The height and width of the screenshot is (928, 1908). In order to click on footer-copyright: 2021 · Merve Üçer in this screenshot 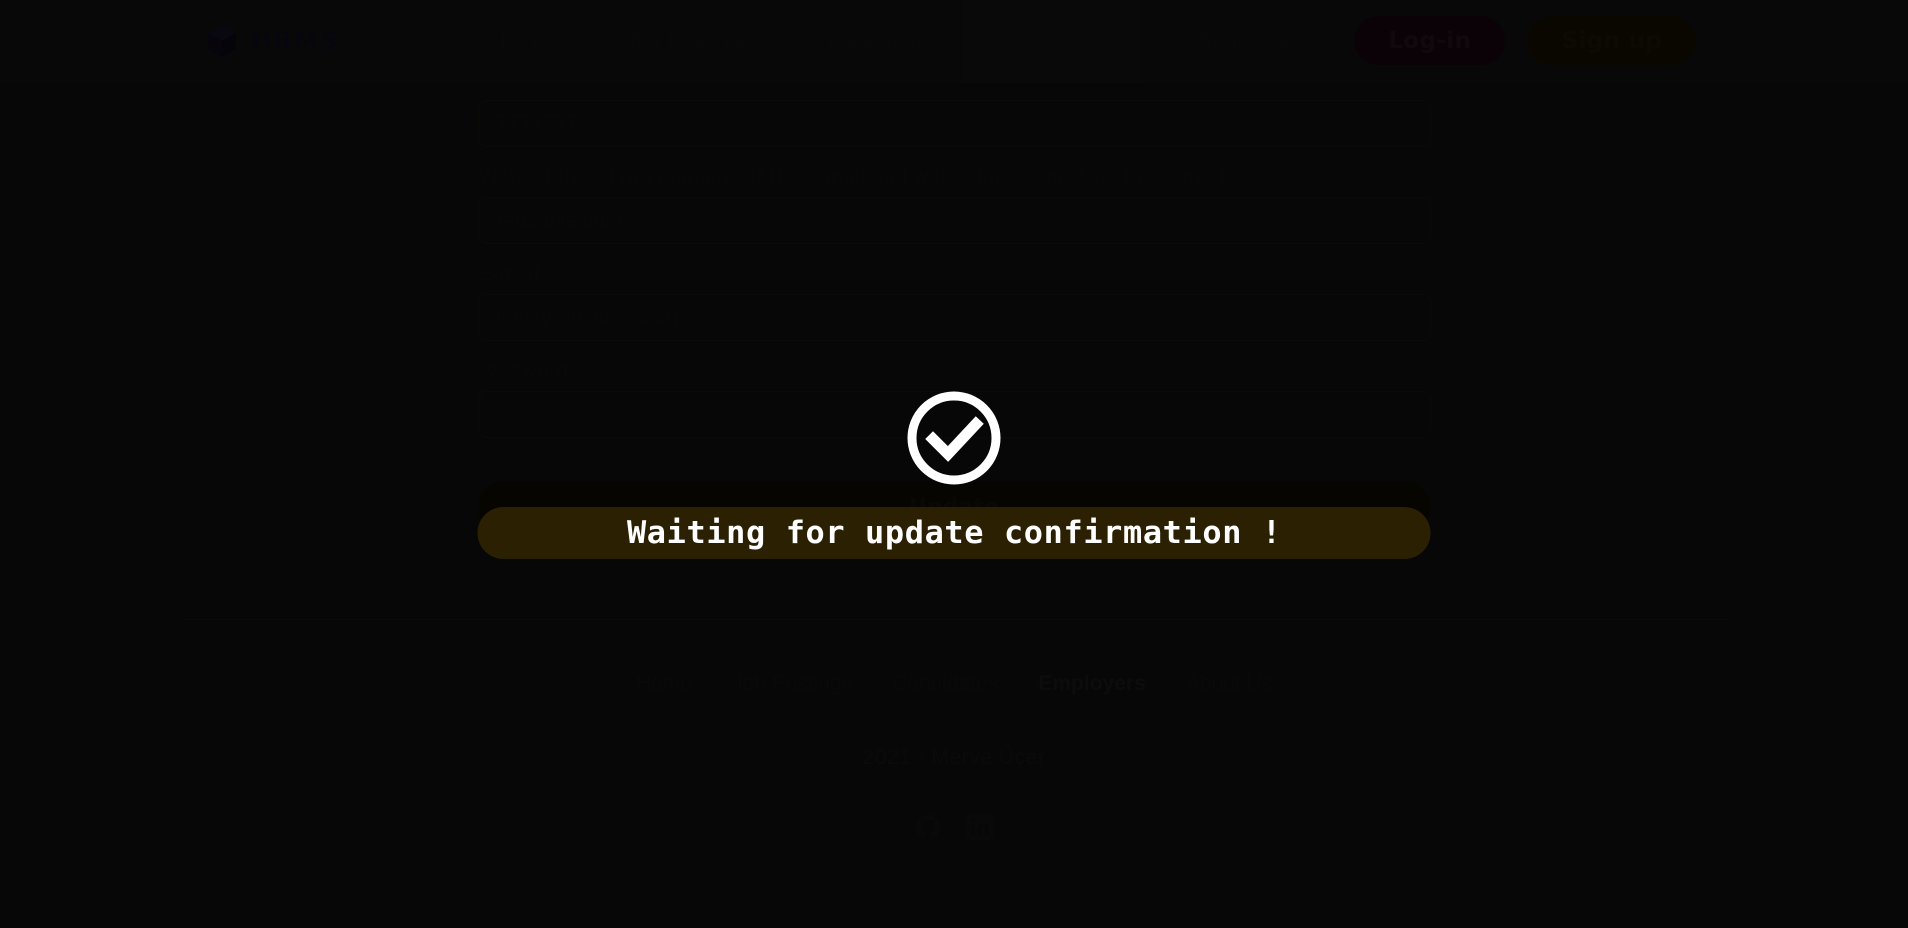, I will do `click(954, 757)`.